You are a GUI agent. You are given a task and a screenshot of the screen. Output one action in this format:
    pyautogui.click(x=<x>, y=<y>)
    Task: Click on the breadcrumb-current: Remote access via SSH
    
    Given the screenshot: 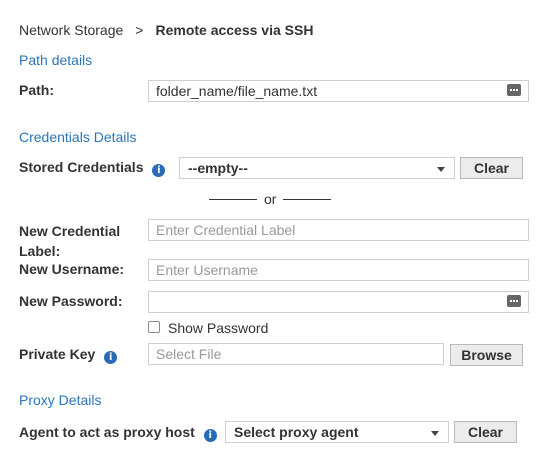 What is the action you would take?
    pyautogui.click(x=234, y=30)
    